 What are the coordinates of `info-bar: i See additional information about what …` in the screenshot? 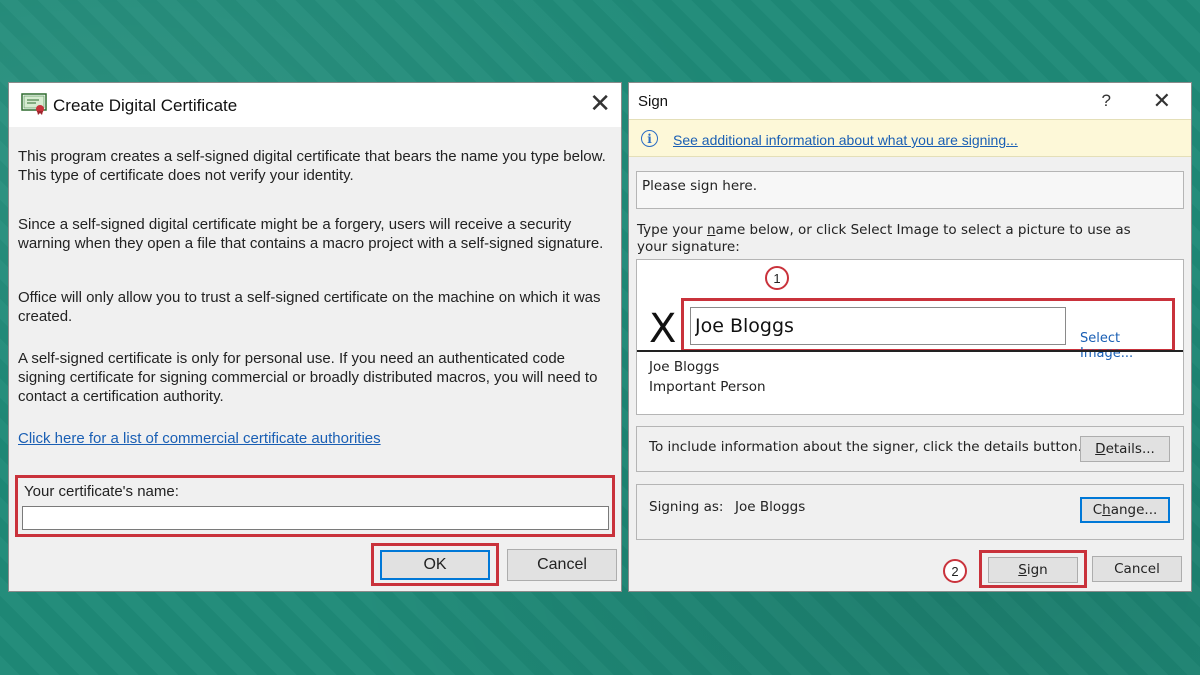 It's located at (910, 138).